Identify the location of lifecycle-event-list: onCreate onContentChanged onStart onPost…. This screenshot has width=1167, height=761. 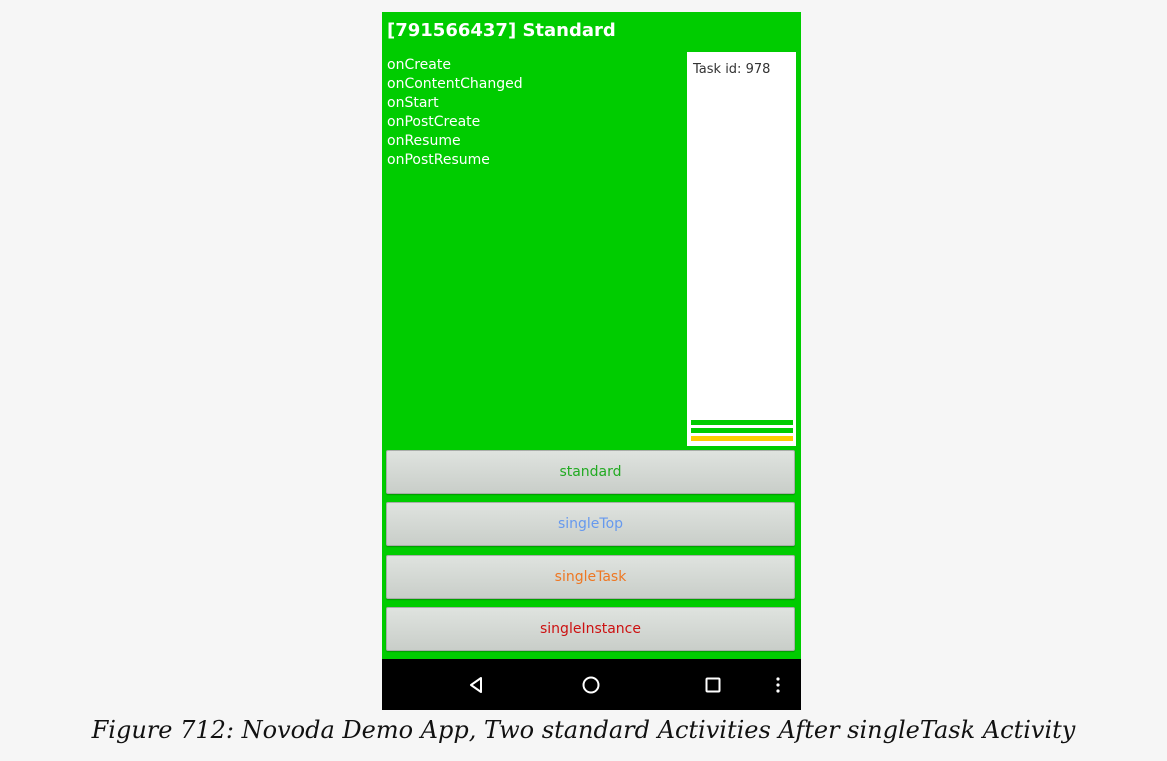
(455, 113).